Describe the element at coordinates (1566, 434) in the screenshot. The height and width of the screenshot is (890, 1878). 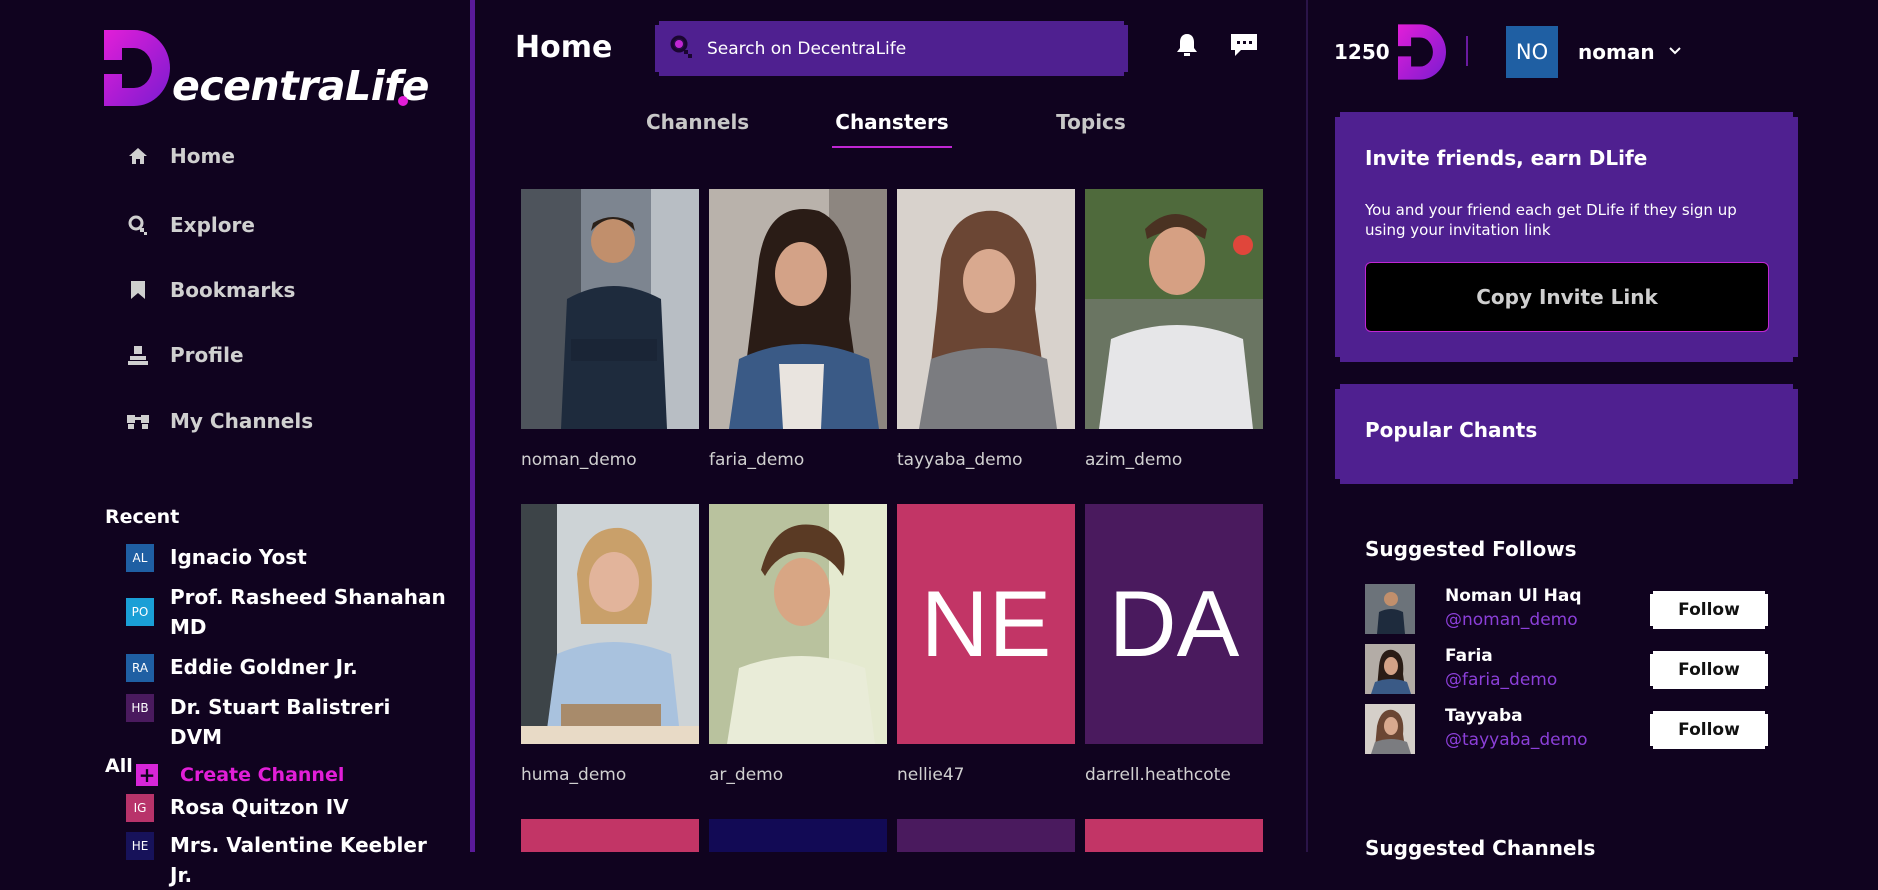
I see `popular-chants-panel: Popular Chants` at that location.